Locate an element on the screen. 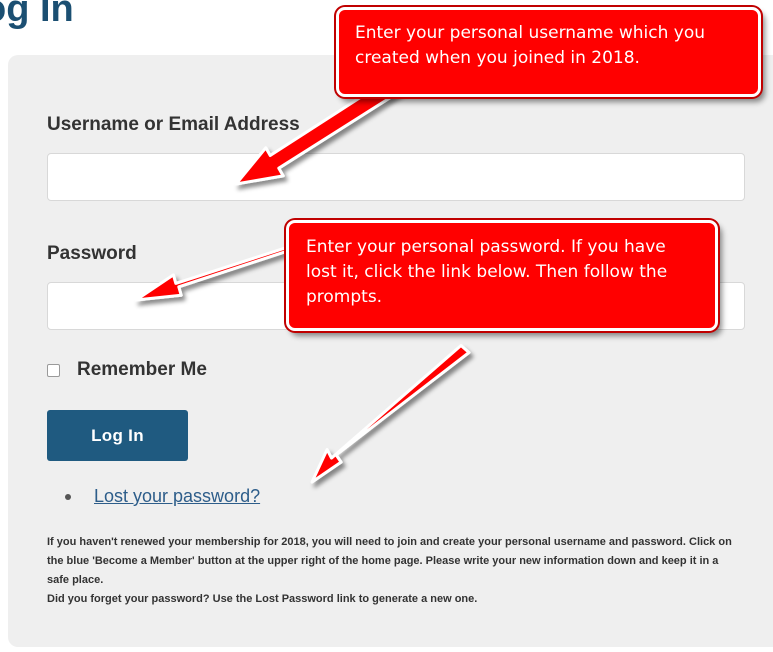  remember-me-label: Remember Me is located at coordinates (142, 370).